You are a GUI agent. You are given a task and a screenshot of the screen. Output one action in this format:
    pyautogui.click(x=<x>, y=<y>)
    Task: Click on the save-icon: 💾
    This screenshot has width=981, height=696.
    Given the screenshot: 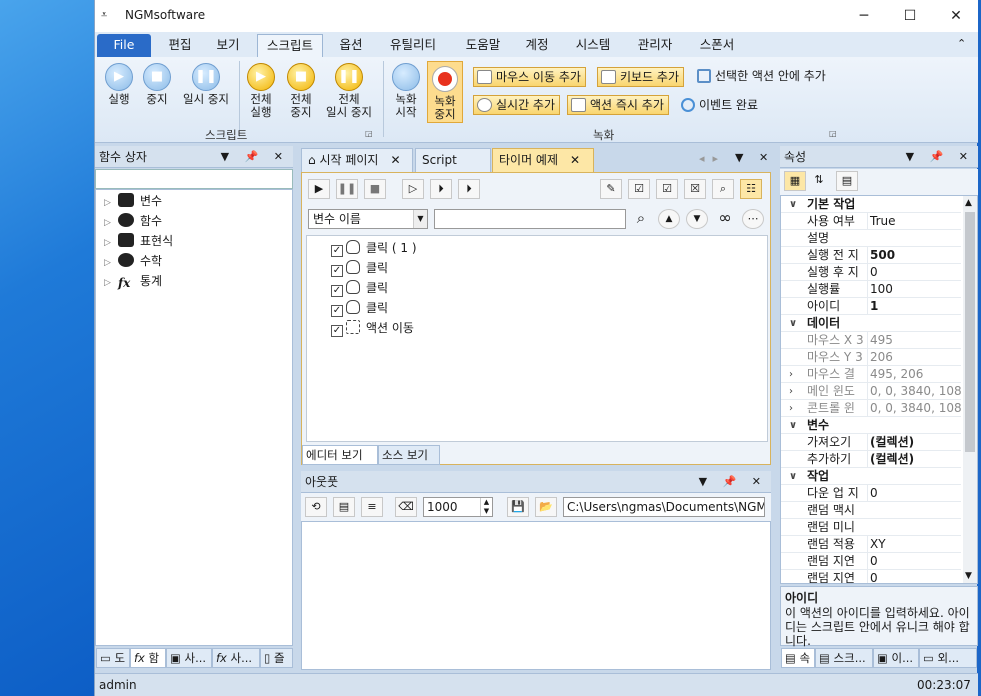 What is the action you would take?
    pyautogui.click(x=518, y=507)
    